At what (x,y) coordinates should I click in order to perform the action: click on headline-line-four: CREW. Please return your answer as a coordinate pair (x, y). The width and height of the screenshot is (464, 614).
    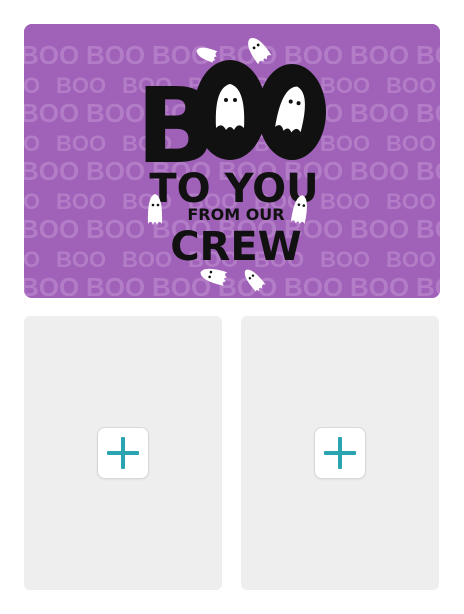
    Looking at the image, I should click on (236, 247).